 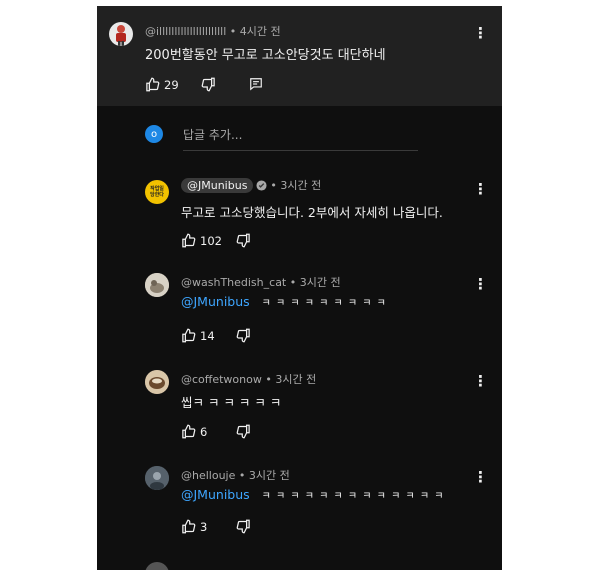 I want to click on comment-text: 씹ㅋ ㅋ ㅋ ㅋ ㅋ ㅋ, so click(x=231, y=402).